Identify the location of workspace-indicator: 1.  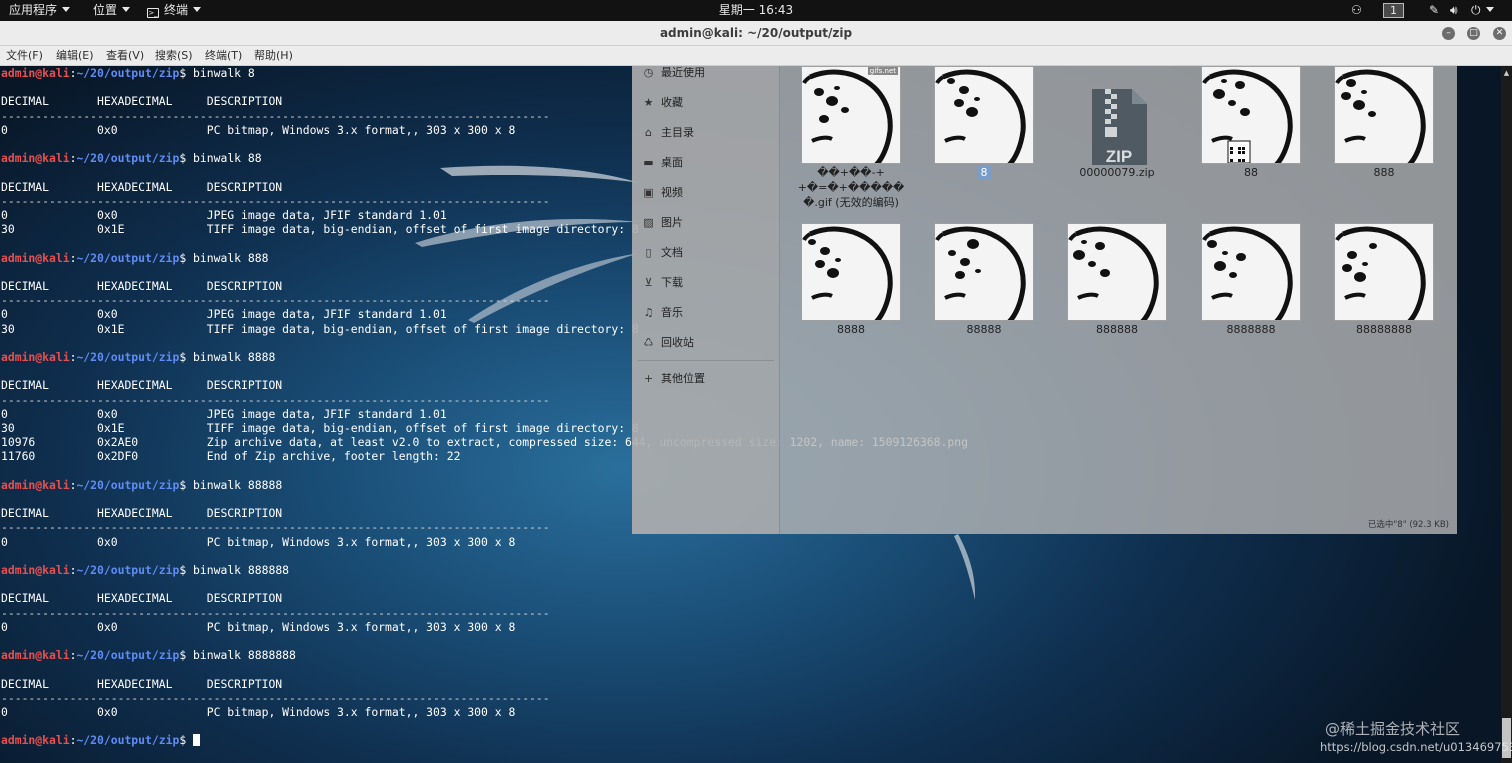
(1393, 10).